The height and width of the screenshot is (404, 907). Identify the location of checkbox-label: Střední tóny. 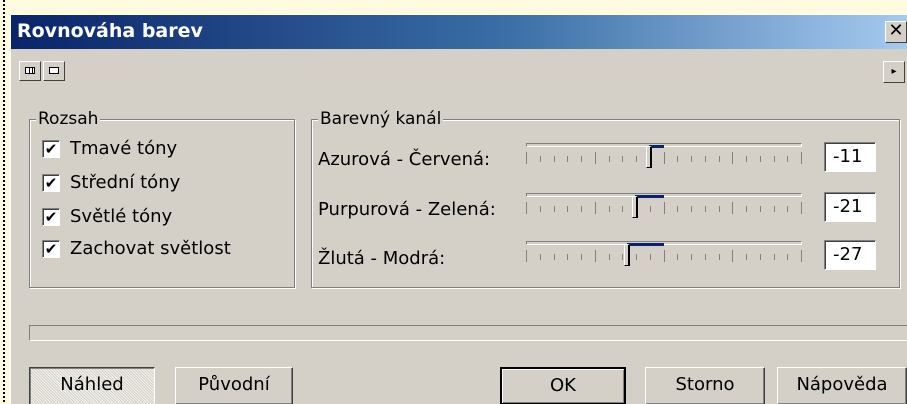
(125, 182).